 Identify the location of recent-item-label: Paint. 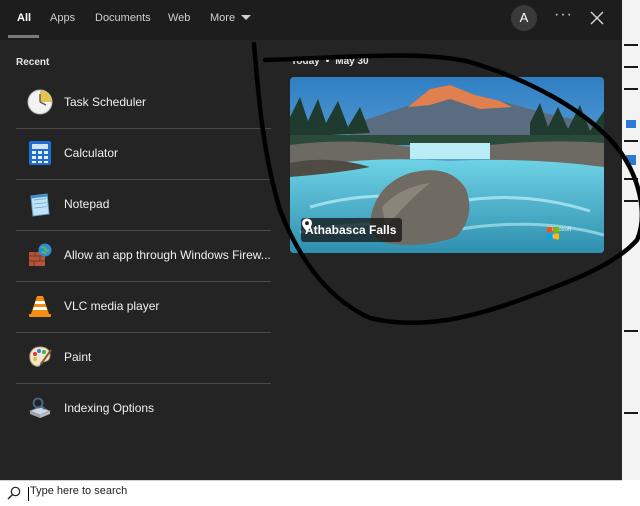
(78, 357).